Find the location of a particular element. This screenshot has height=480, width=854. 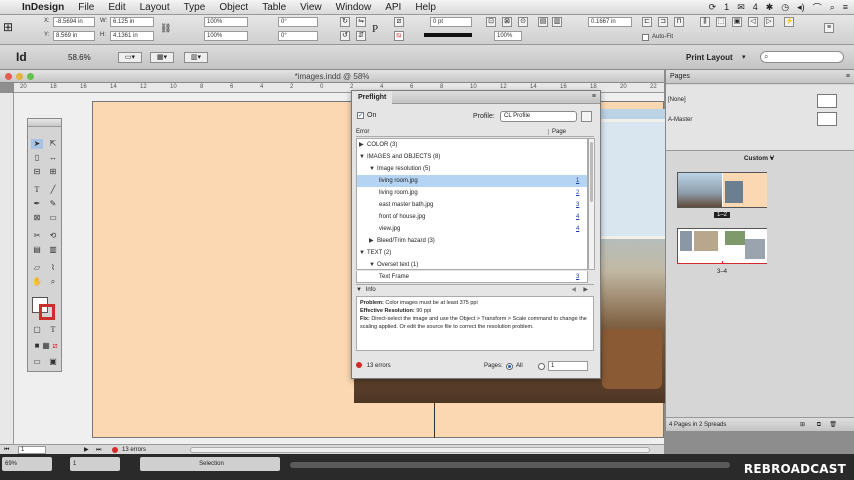

opacity-field: 100% is located at coordinates (508, 36).